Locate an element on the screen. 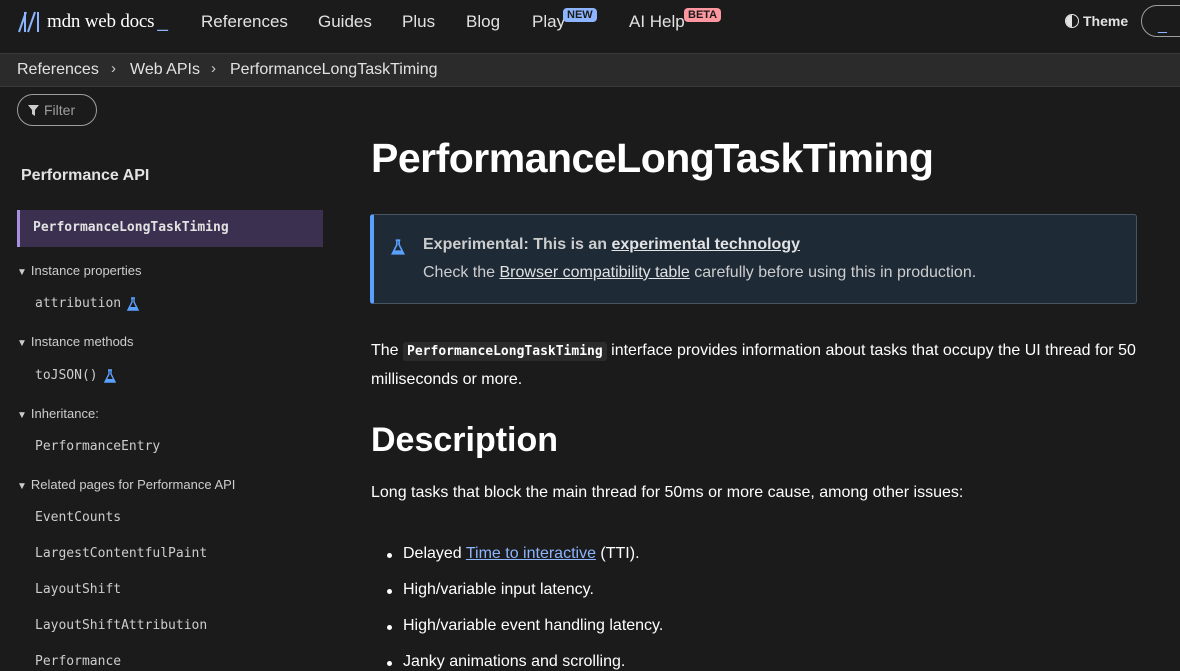 This screenshot has width=1180, height=671. logo-text: mdn web docs is located at coordinates (101, 21).